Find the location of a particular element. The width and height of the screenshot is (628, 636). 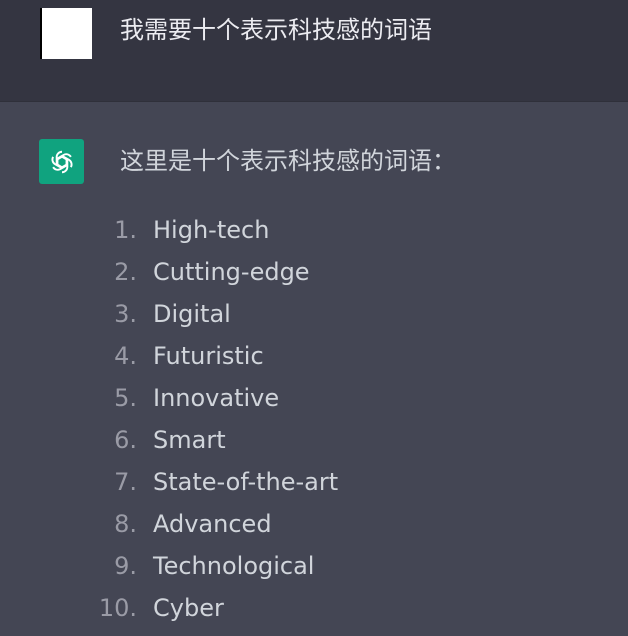

list-item-text: Futuristic is located at coordinates (208, 356).